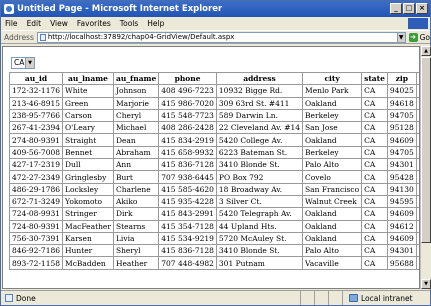 Image resolution: width=431 pixels, height=306 pixels. Describe the element at coordinates (88, 115) in the screenshot. I see `cell-au-lname: Carson` at that location.